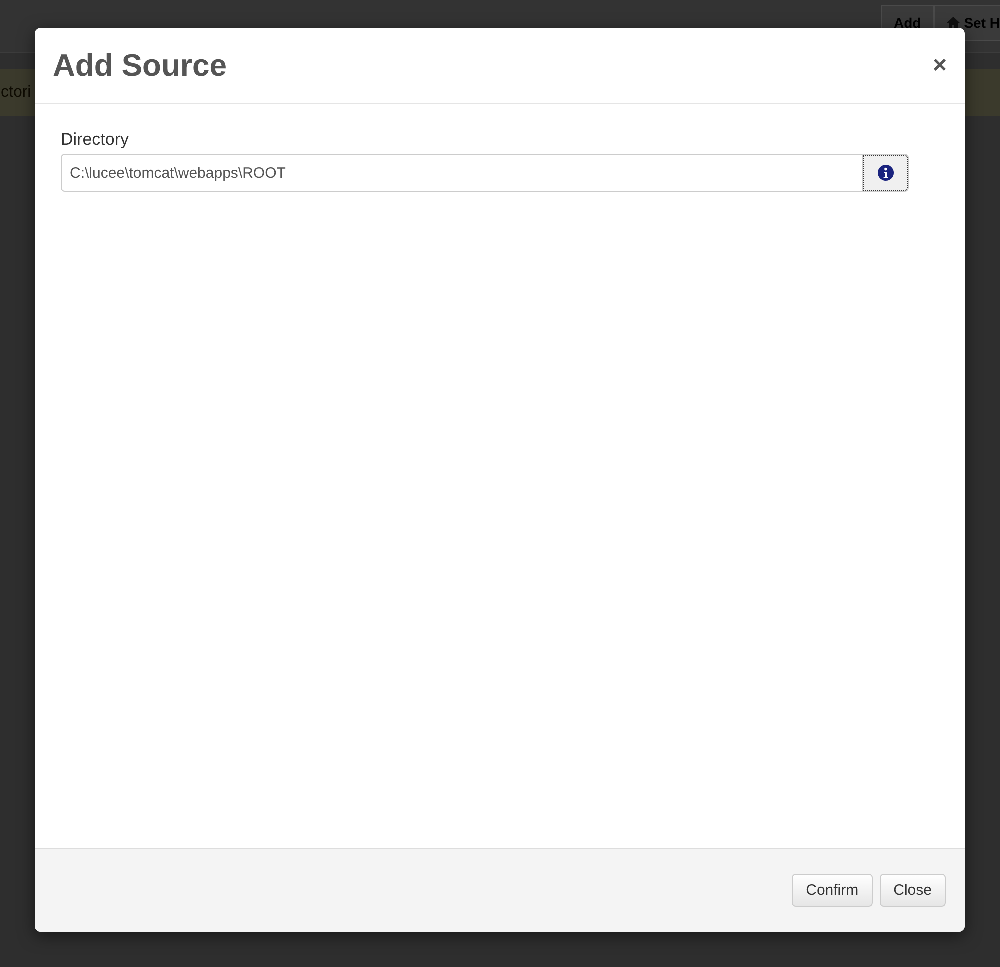 The image size is (1000, 967). I want to click on directory-field: C:\lucee\tomcat\webapps\ROOT, so click(461, 173).